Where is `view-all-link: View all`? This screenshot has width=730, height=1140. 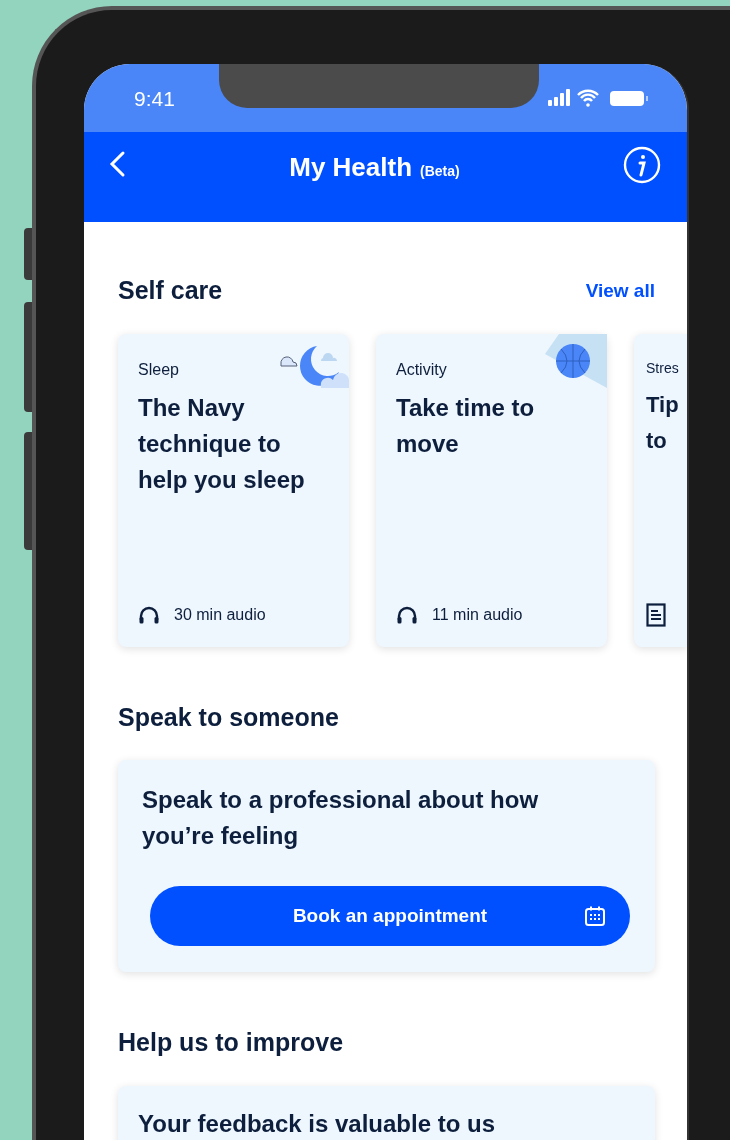 view-all-link: View all is located at coordinates (620, 290).